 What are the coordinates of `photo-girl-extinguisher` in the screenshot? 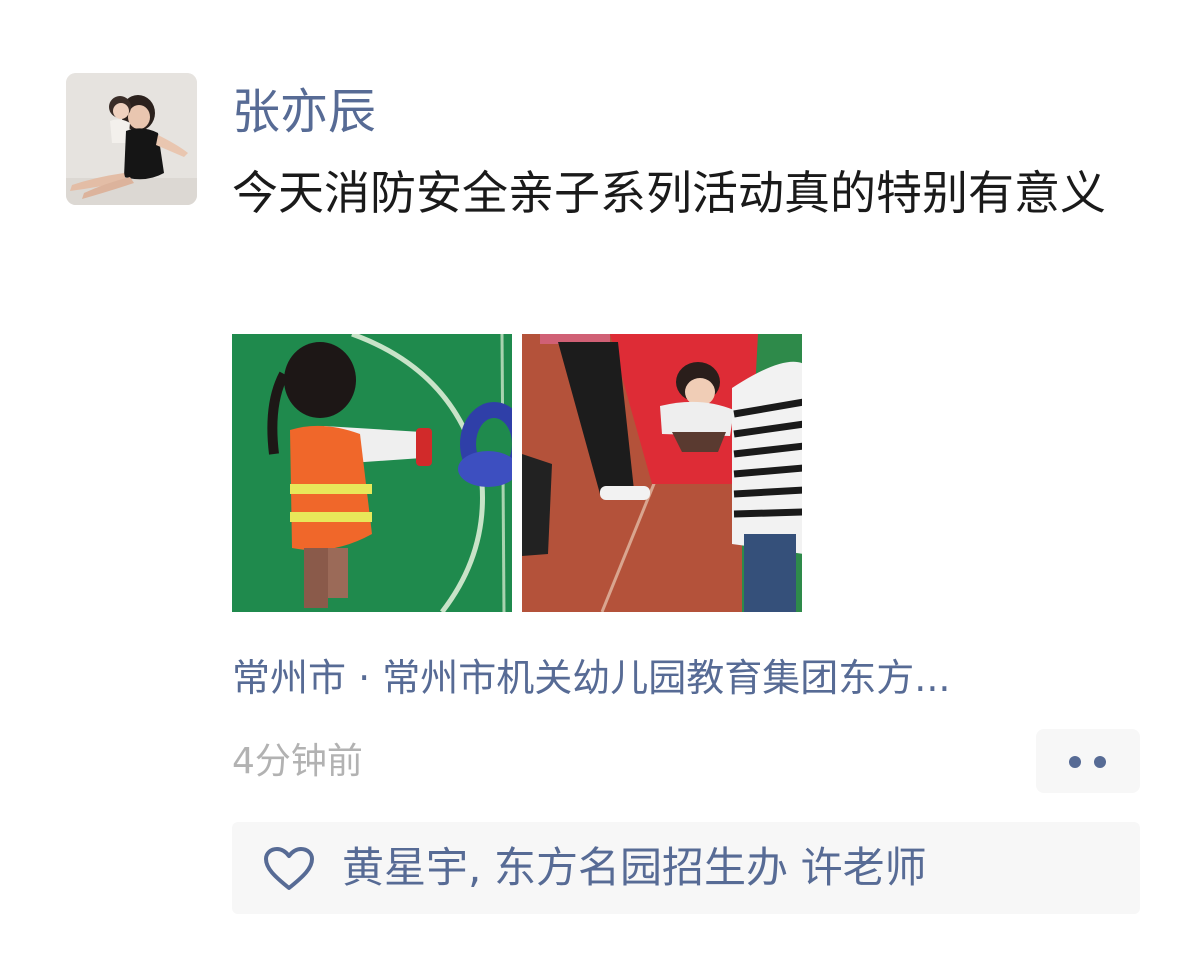 It's located at (372, 473).